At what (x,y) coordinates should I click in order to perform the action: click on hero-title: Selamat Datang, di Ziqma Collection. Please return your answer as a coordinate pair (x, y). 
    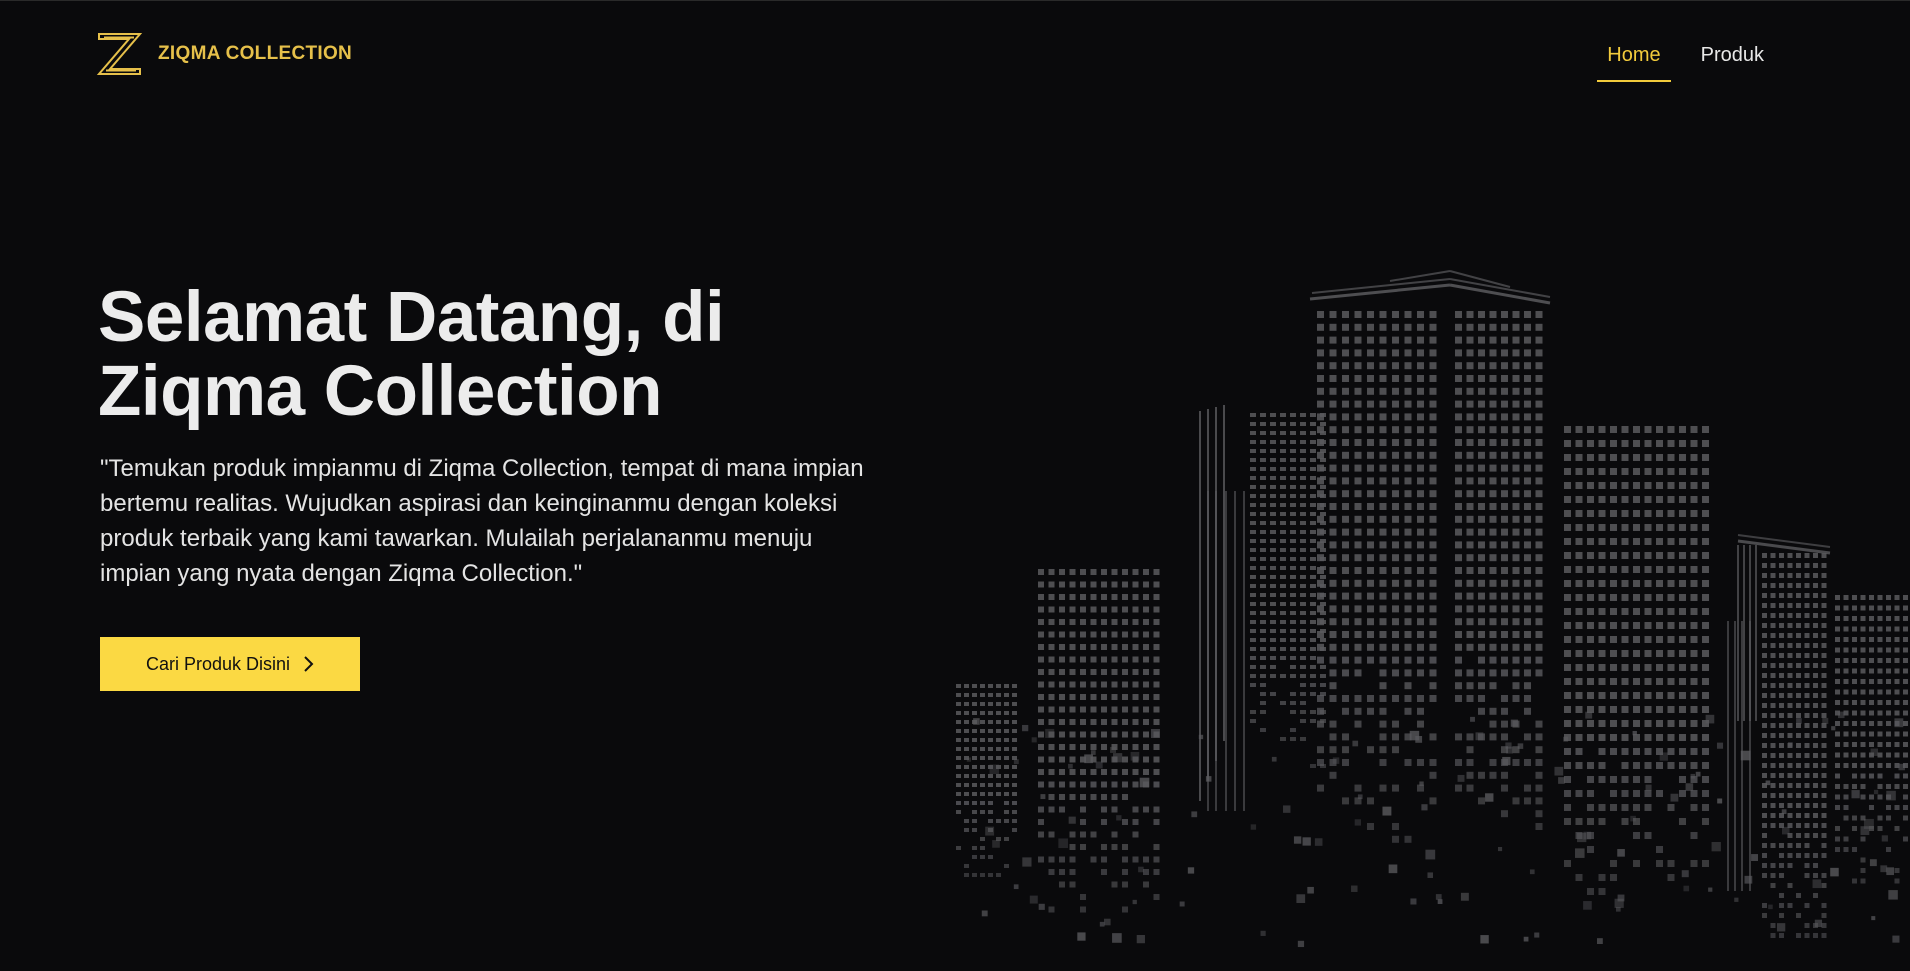
    Looking at the image, I should click on (411, 354).